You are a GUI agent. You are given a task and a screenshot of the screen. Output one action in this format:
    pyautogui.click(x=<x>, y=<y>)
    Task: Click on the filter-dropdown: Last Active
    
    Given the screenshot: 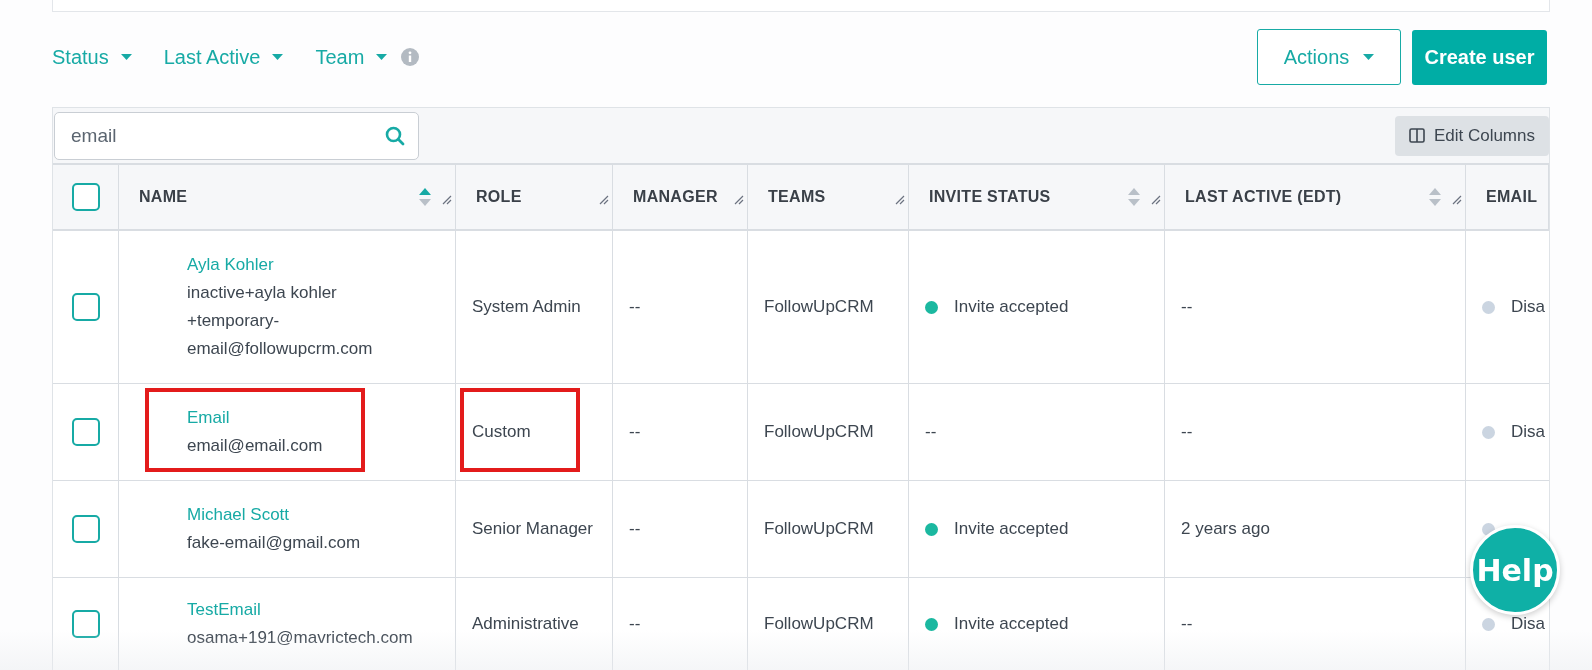 What is the action you would take?
    pyautogui.click(x=223, y=57)
    